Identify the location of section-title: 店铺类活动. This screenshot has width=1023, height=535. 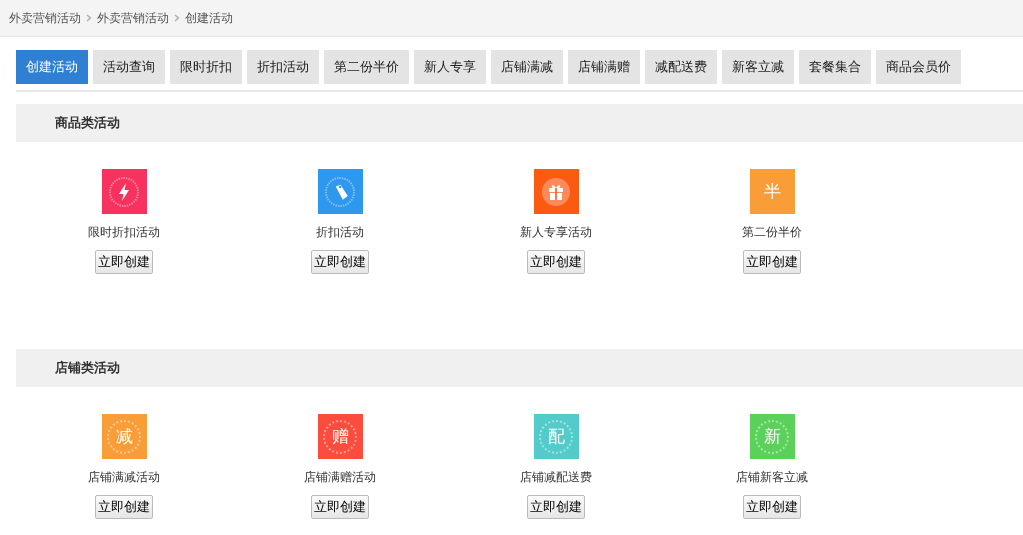
(87, 368).